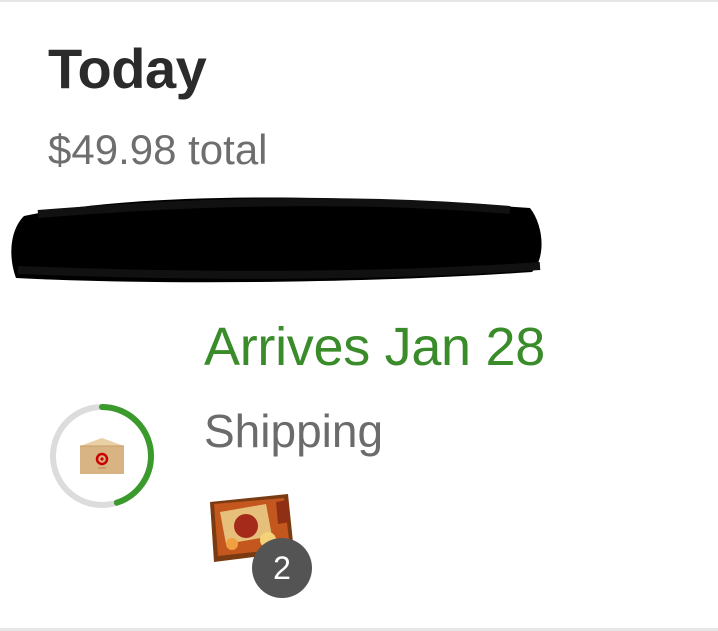  Describe the element at coordinates (276, 240) in the screenshot. I see `redacted-text` at that location.